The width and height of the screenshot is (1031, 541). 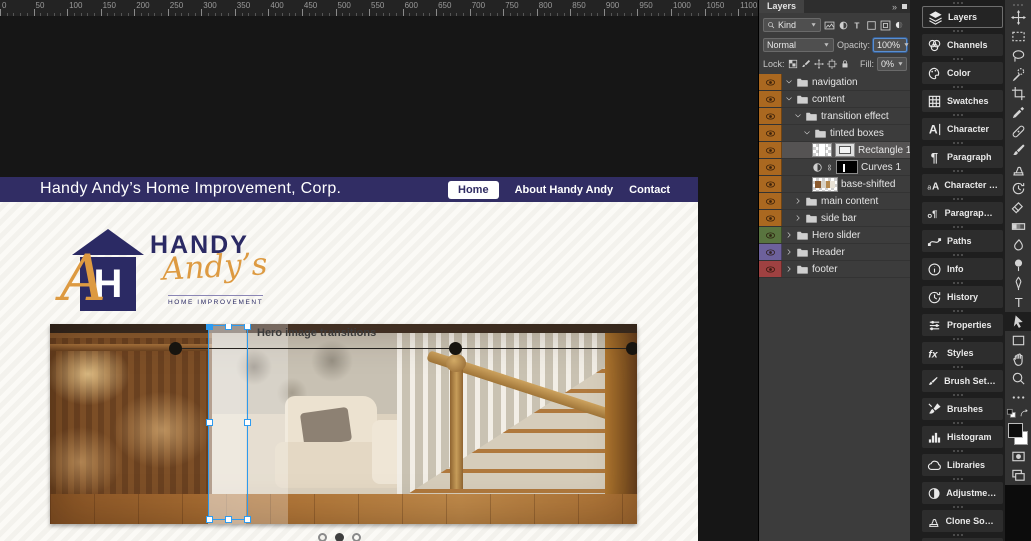 I want to click on more-tools, so click(x=1018, y=397).